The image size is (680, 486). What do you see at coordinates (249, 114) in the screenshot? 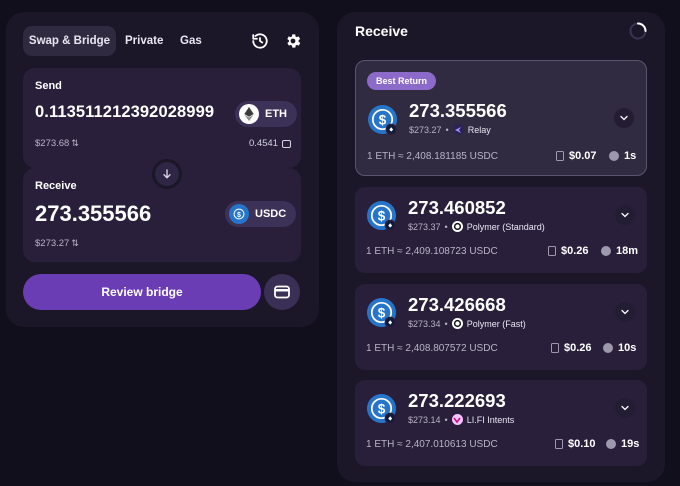
I see `eth-icon` at bounding box center [249, 114].